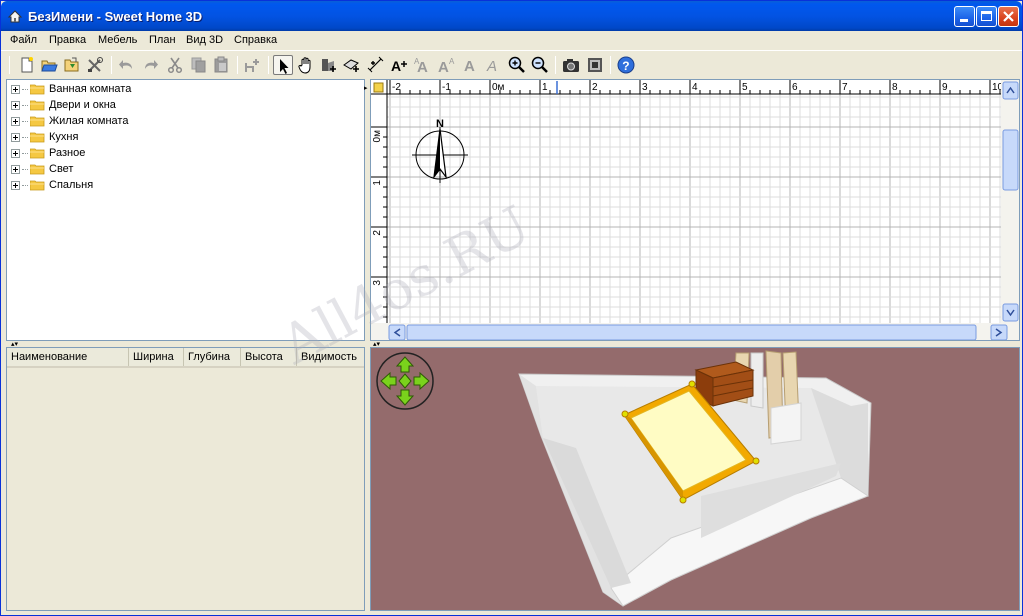 The width and height of the screenshot is (1023, 616). I want to click on ruler-y-label: 2, so click(377, 233).